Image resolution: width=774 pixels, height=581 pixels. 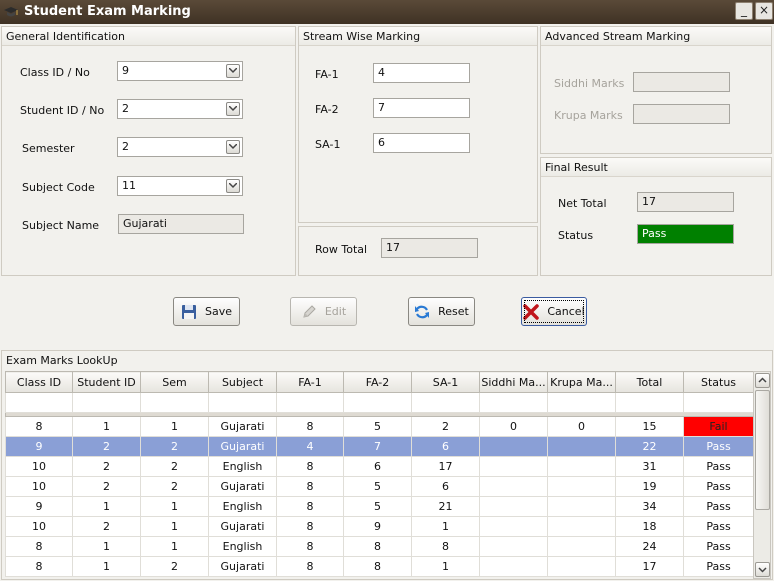 I want to click on column-header: FA-1, so click(x=310, y=382).